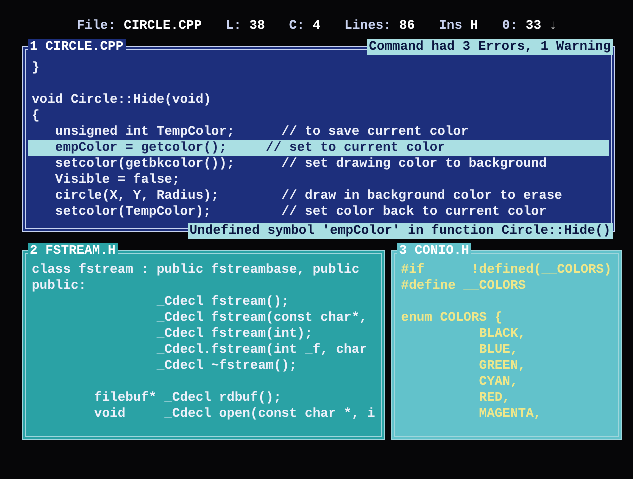 The height and width of the screenshot is (479, 633). Describe the element at coordinates (474, 26) in the screenshot. I see `status-value: H` at that location.